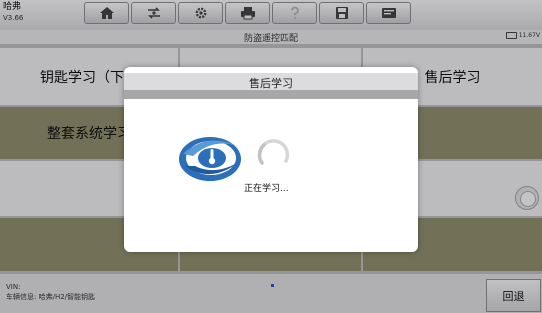 This screenshot has width=542, height=313. Describe the element at coordinates (210, 159) in the screenshot. I see `brand-logo-icon` at that location.